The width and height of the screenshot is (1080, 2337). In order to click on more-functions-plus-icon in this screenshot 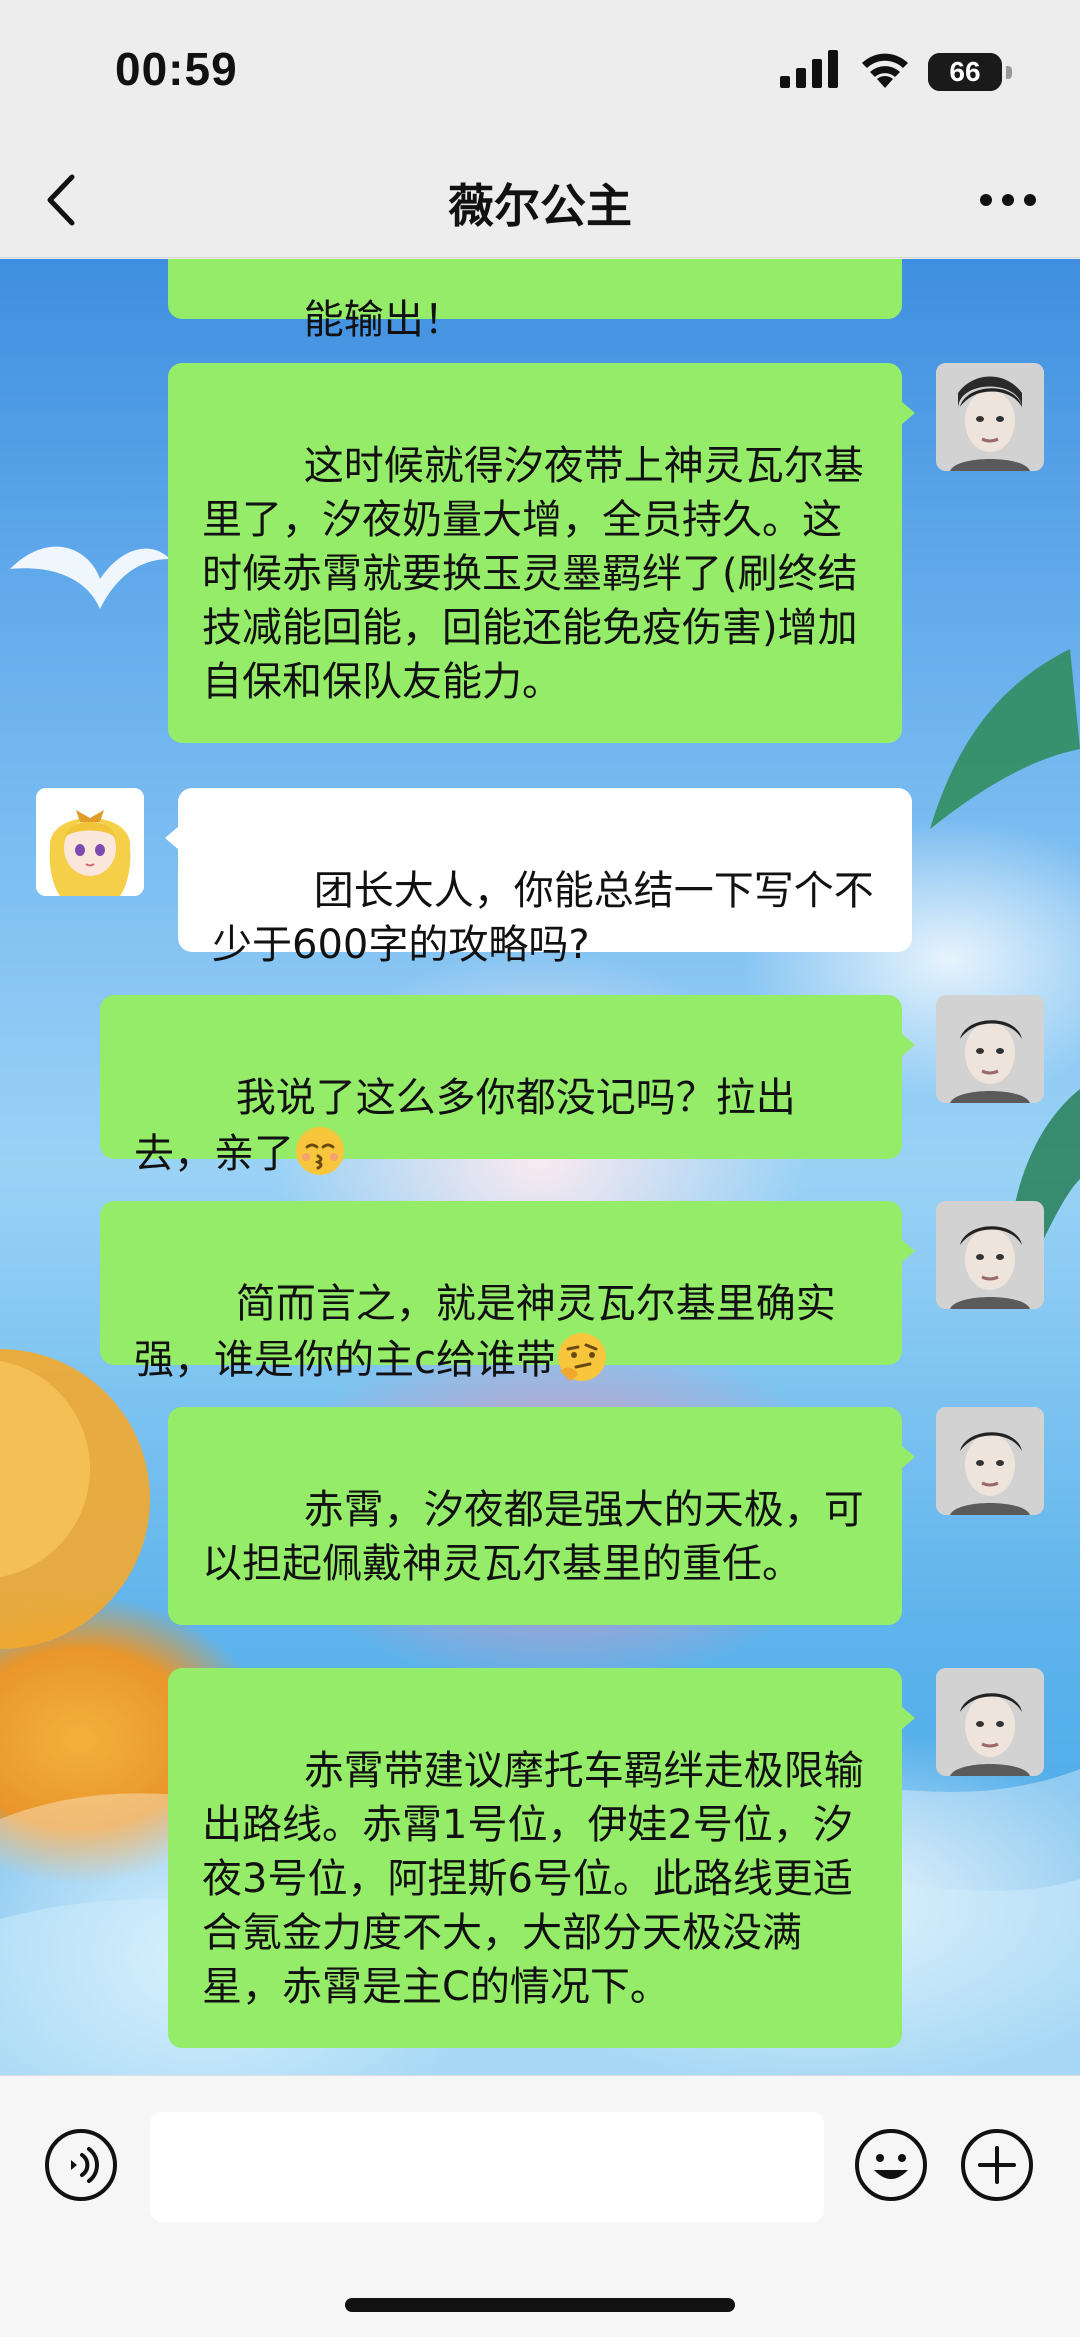, I will do `click(997, 2165)`.